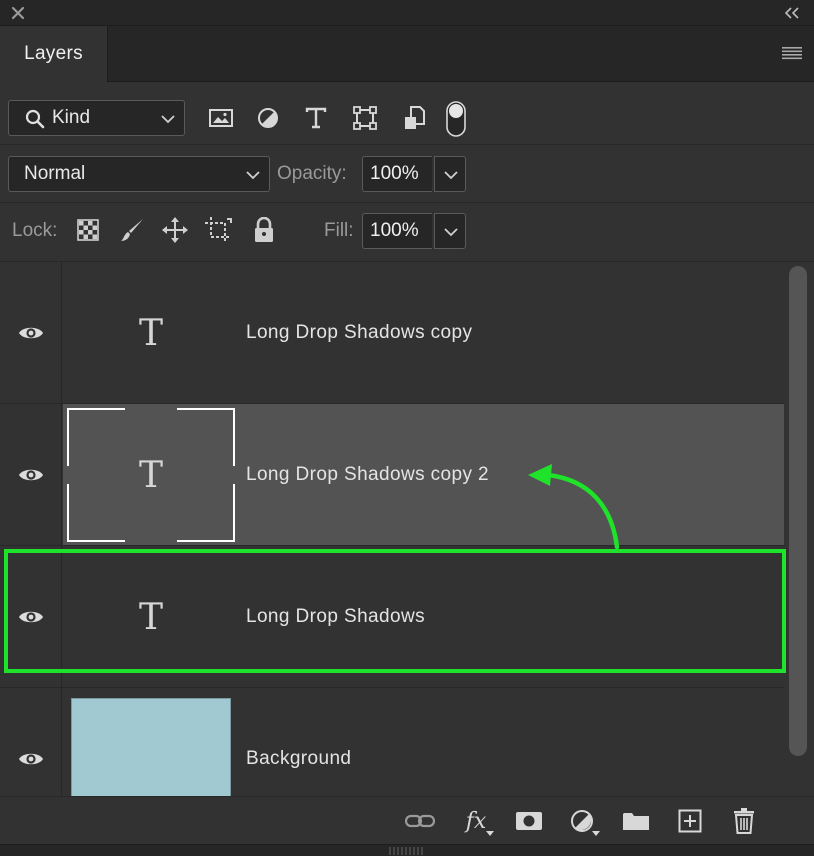 The image size is (814, 856). Describe the element at coordinates (792, 53) in the screenshot. I see `hamburger-menu-icon` at that location.